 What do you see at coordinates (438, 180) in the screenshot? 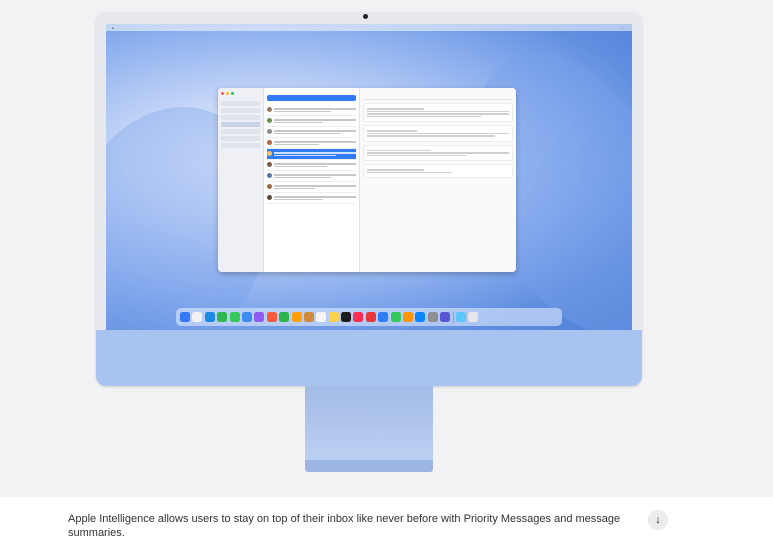
I see `reading-pane` at bounding box center [438, 180].